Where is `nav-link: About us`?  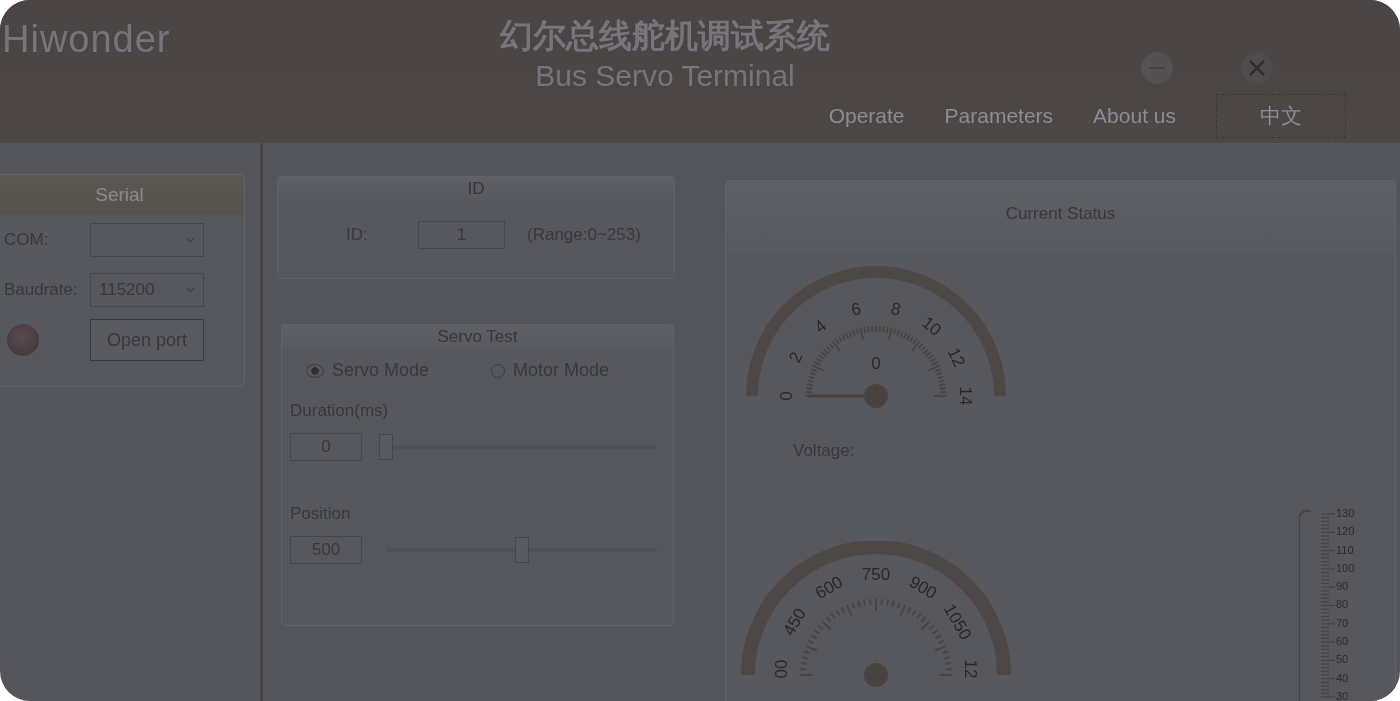
nav-link: About us is located at coordinates (1134, 115).